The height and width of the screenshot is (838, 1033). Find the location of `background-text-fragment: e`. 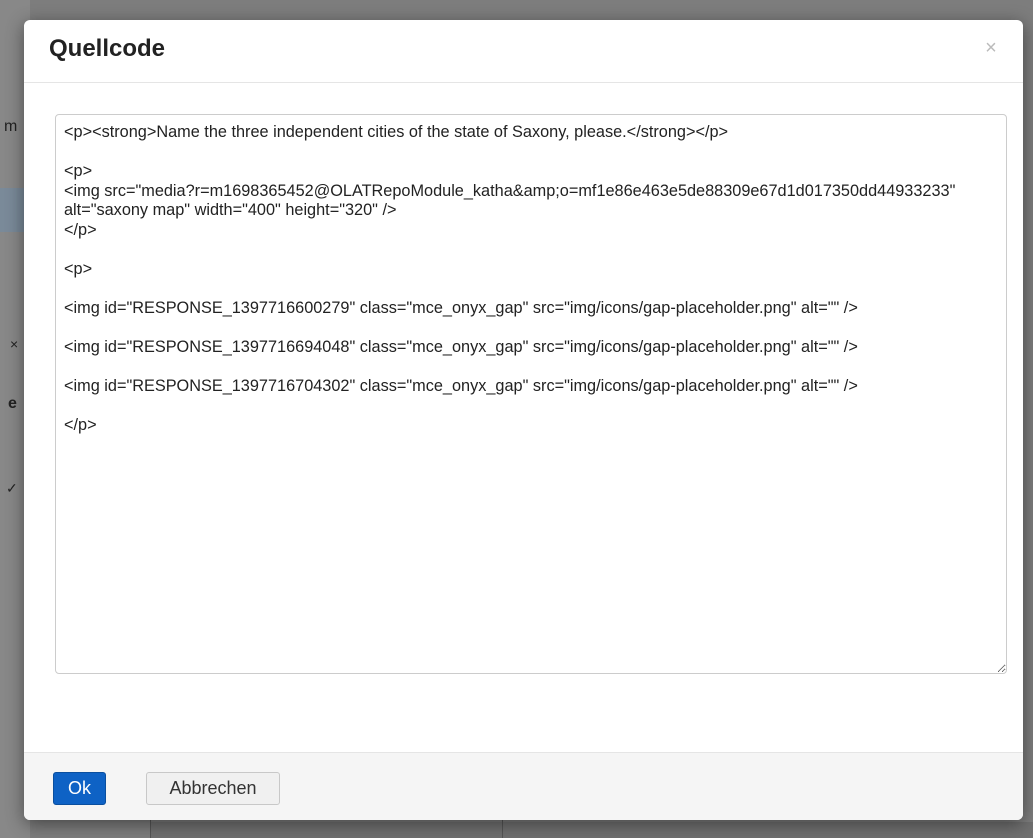

background-text-fragment: e is located at coordinates (12, 403).